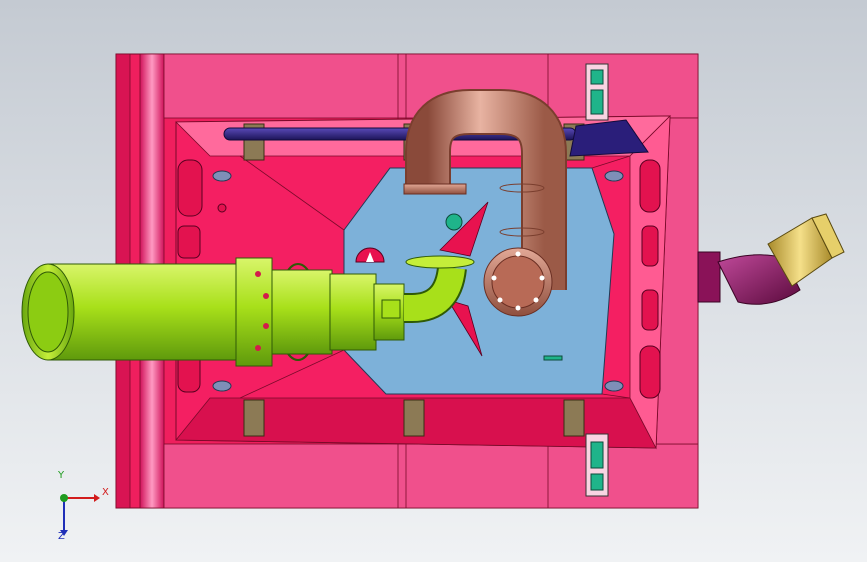 This screenshot has height=562, width=867. I want to click on sensor-box, so click(391, 309).